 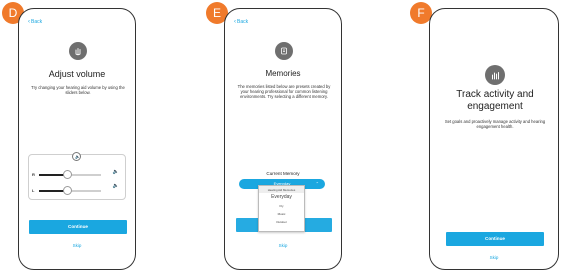 I want to click on page-title: Track activity and engagement, so click(x=495, y=100).